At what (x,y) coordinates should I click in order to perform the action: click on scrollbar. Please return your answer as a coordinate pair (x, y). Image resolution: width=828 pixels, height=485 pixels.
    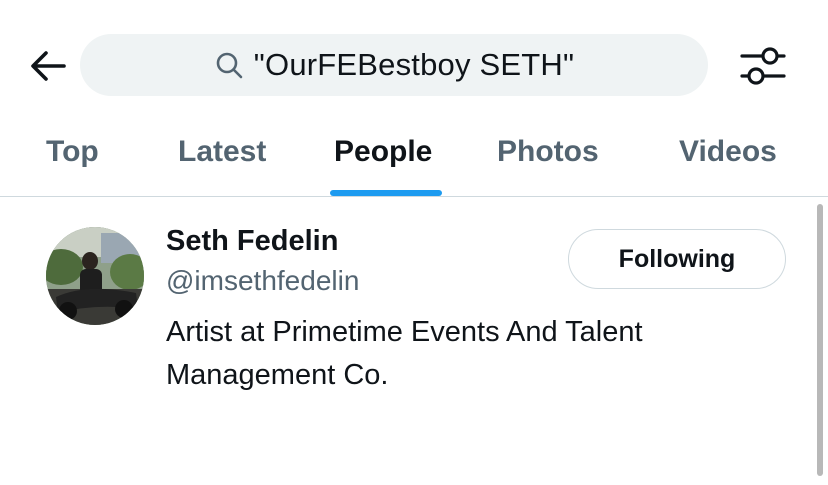
    Looking at the image, I should click on (820, 340).